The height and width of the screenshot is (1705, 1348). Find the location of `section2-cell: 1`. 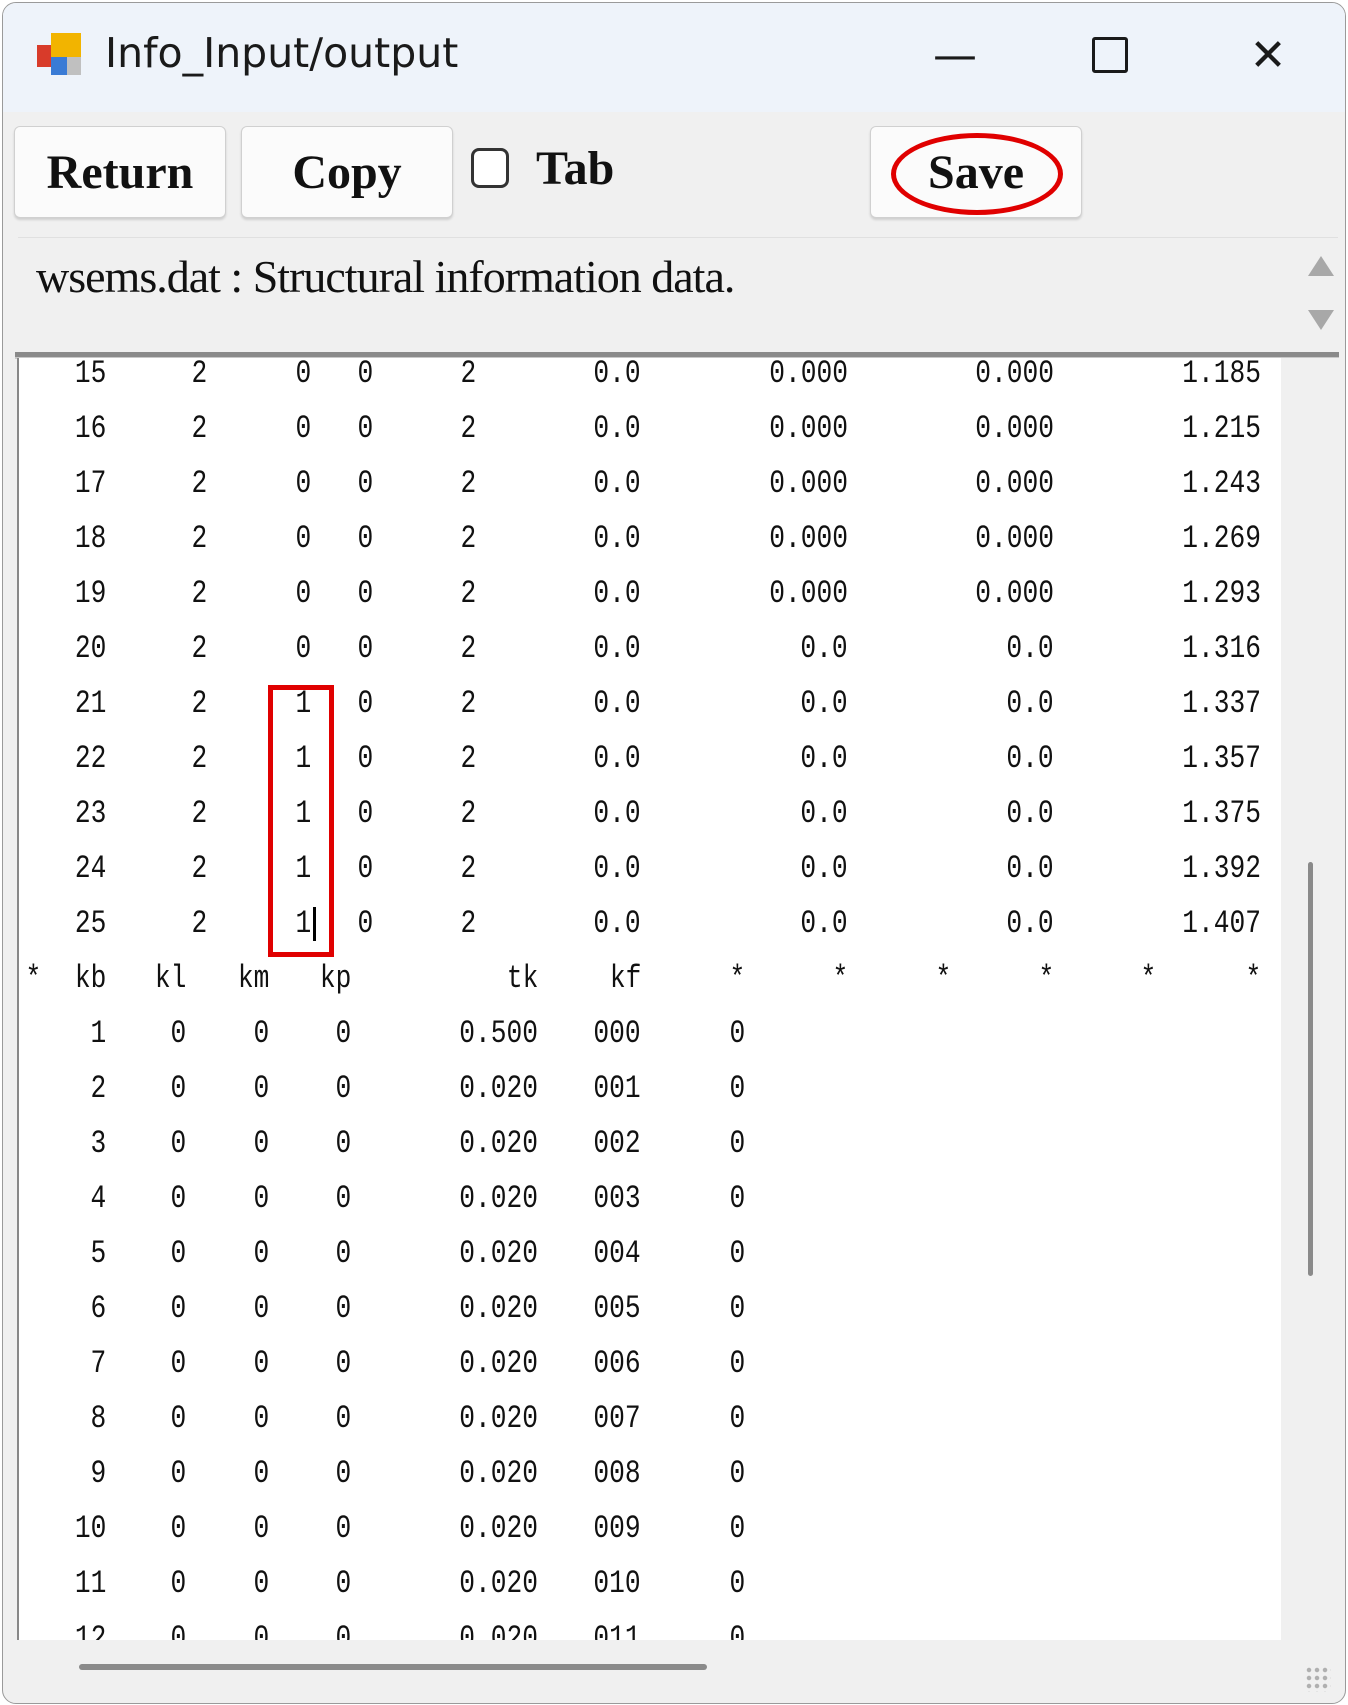

section2-cell: 1 is located at coordinates (98, 1033).